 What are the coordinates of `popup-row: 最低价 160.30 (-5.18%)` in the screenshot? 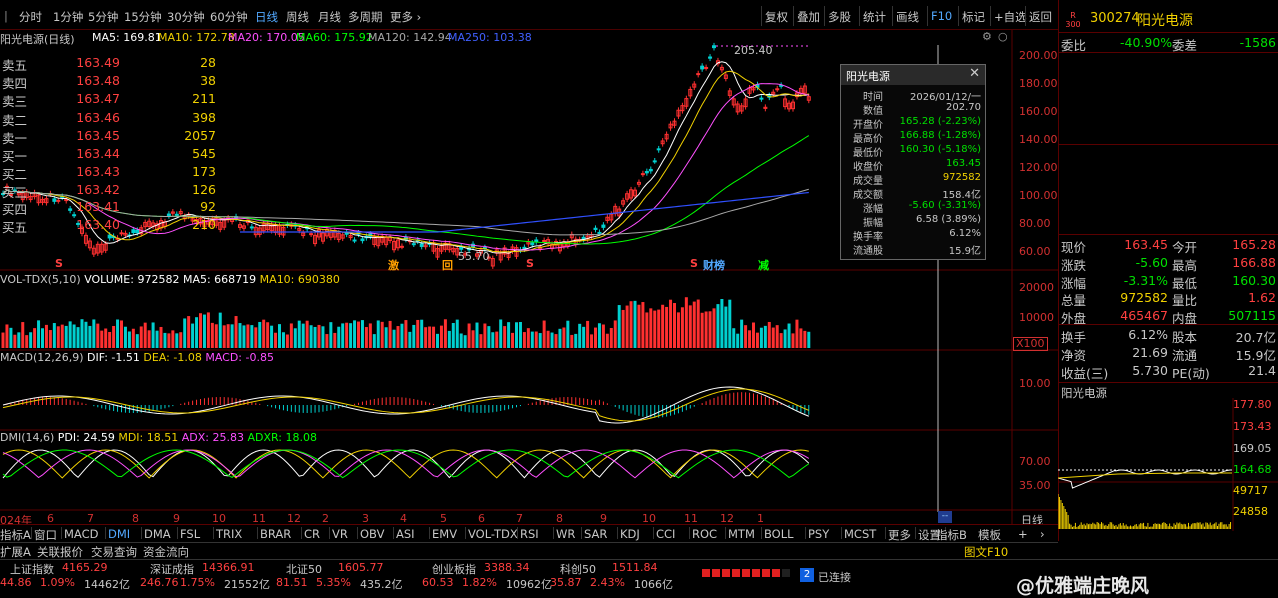 It's located at (913, 151).